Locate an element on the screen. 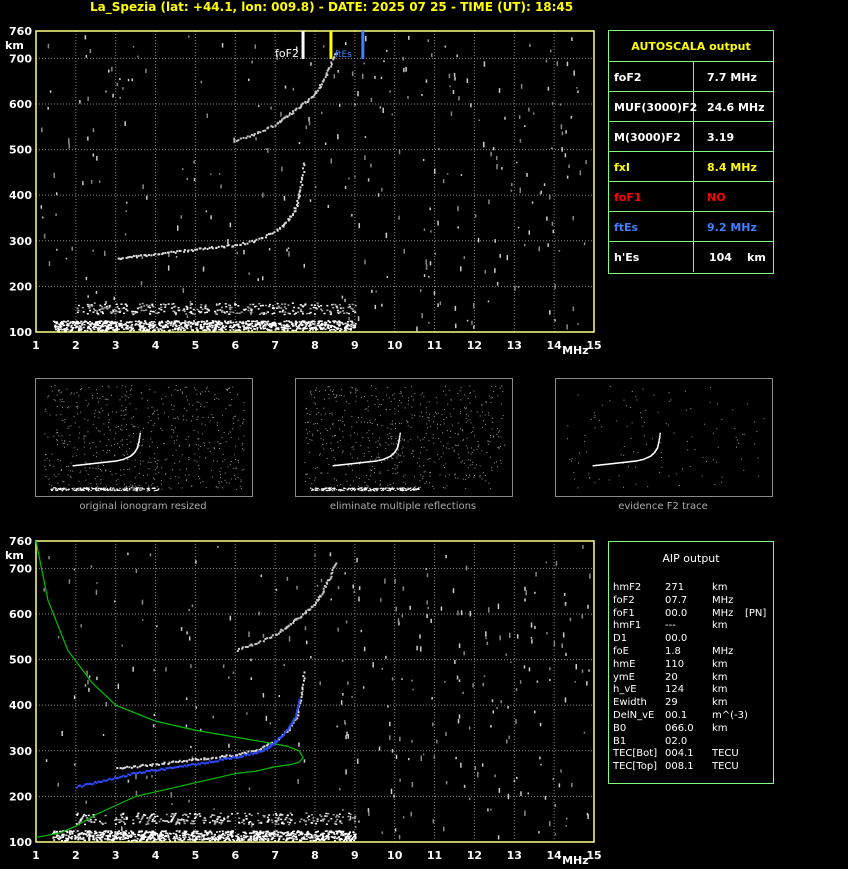 This screenshot has width=848, height=869. aip-cell: B0 is located at coordinates (620, 728).